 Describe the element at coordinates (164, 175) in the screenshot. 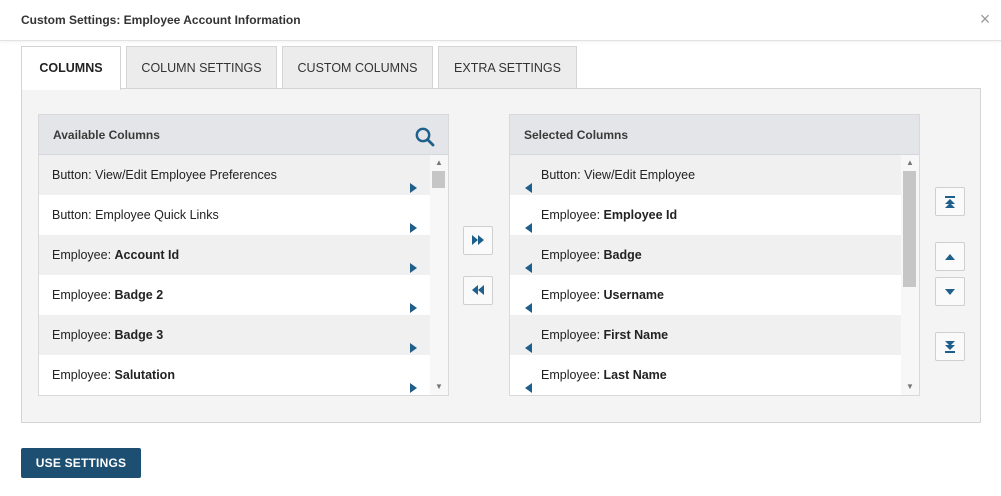

I see `column-name-prefix: Button: View/Edit Employee Preferences` at that location.